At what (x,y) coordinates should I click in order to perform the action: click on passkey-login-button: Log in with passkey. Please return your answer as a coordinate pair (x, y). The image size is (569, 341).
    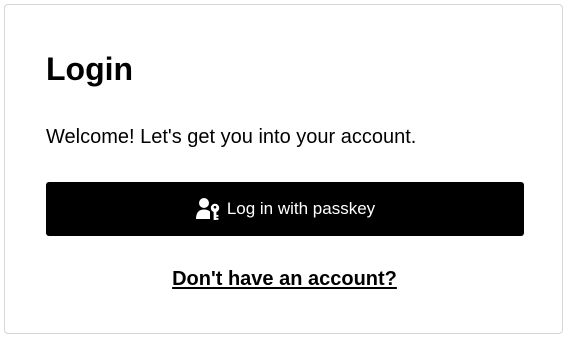
    Looking at the image, I should click on (285, 209).